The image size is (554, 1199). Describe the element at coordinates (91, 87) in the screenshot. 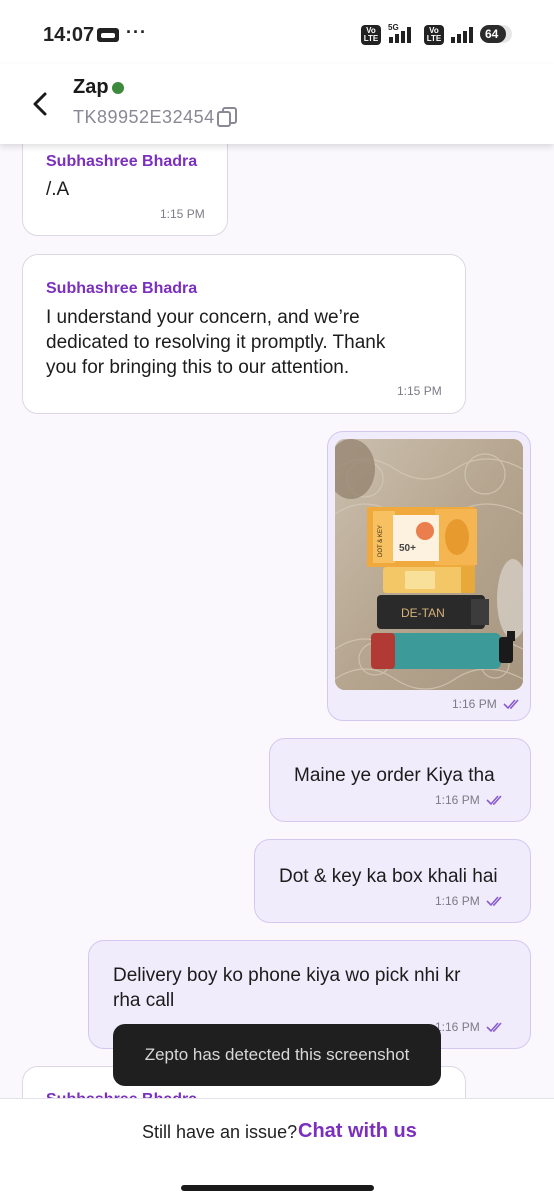

I see `chat-title: Zap` at that location.